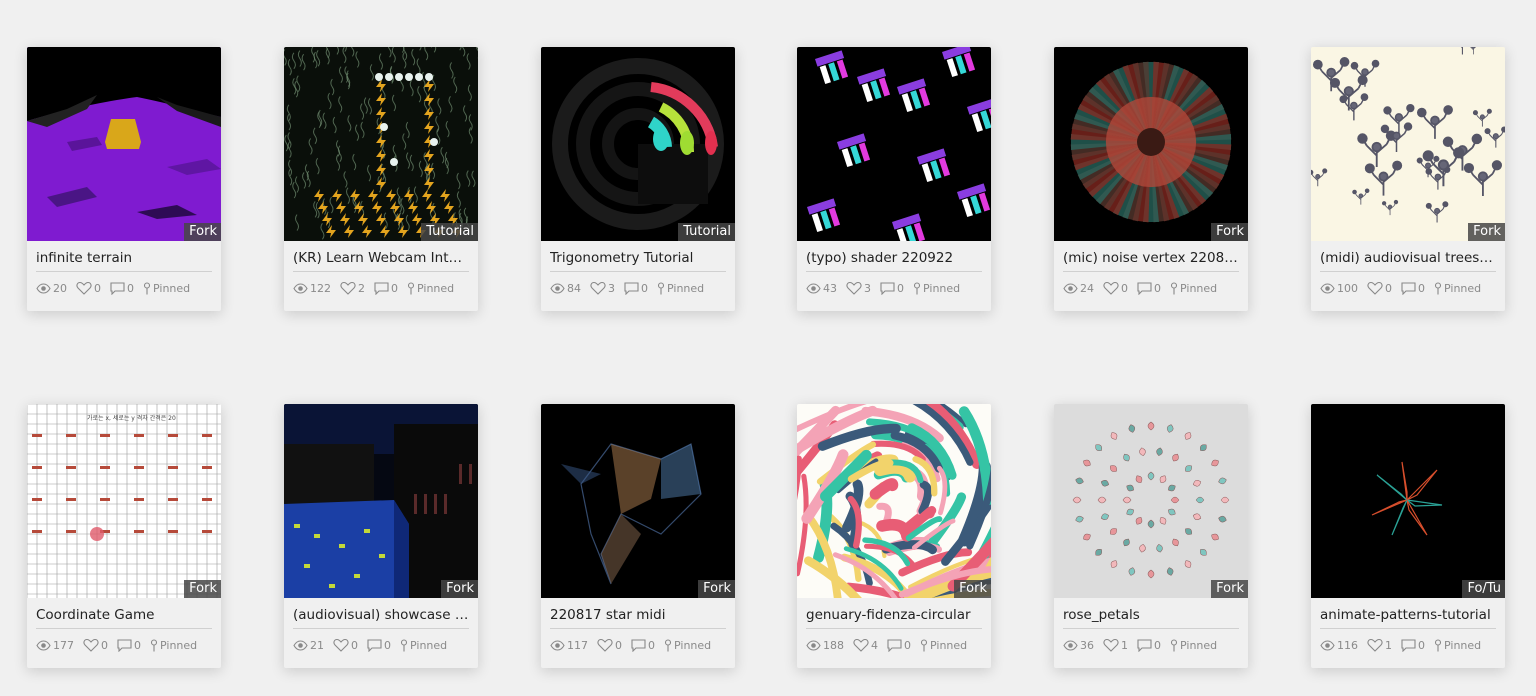  Describe the element at coordinates (638, 258) in the screenshot. I see `sketch-title: Trigonometry Tutorial` at that location.